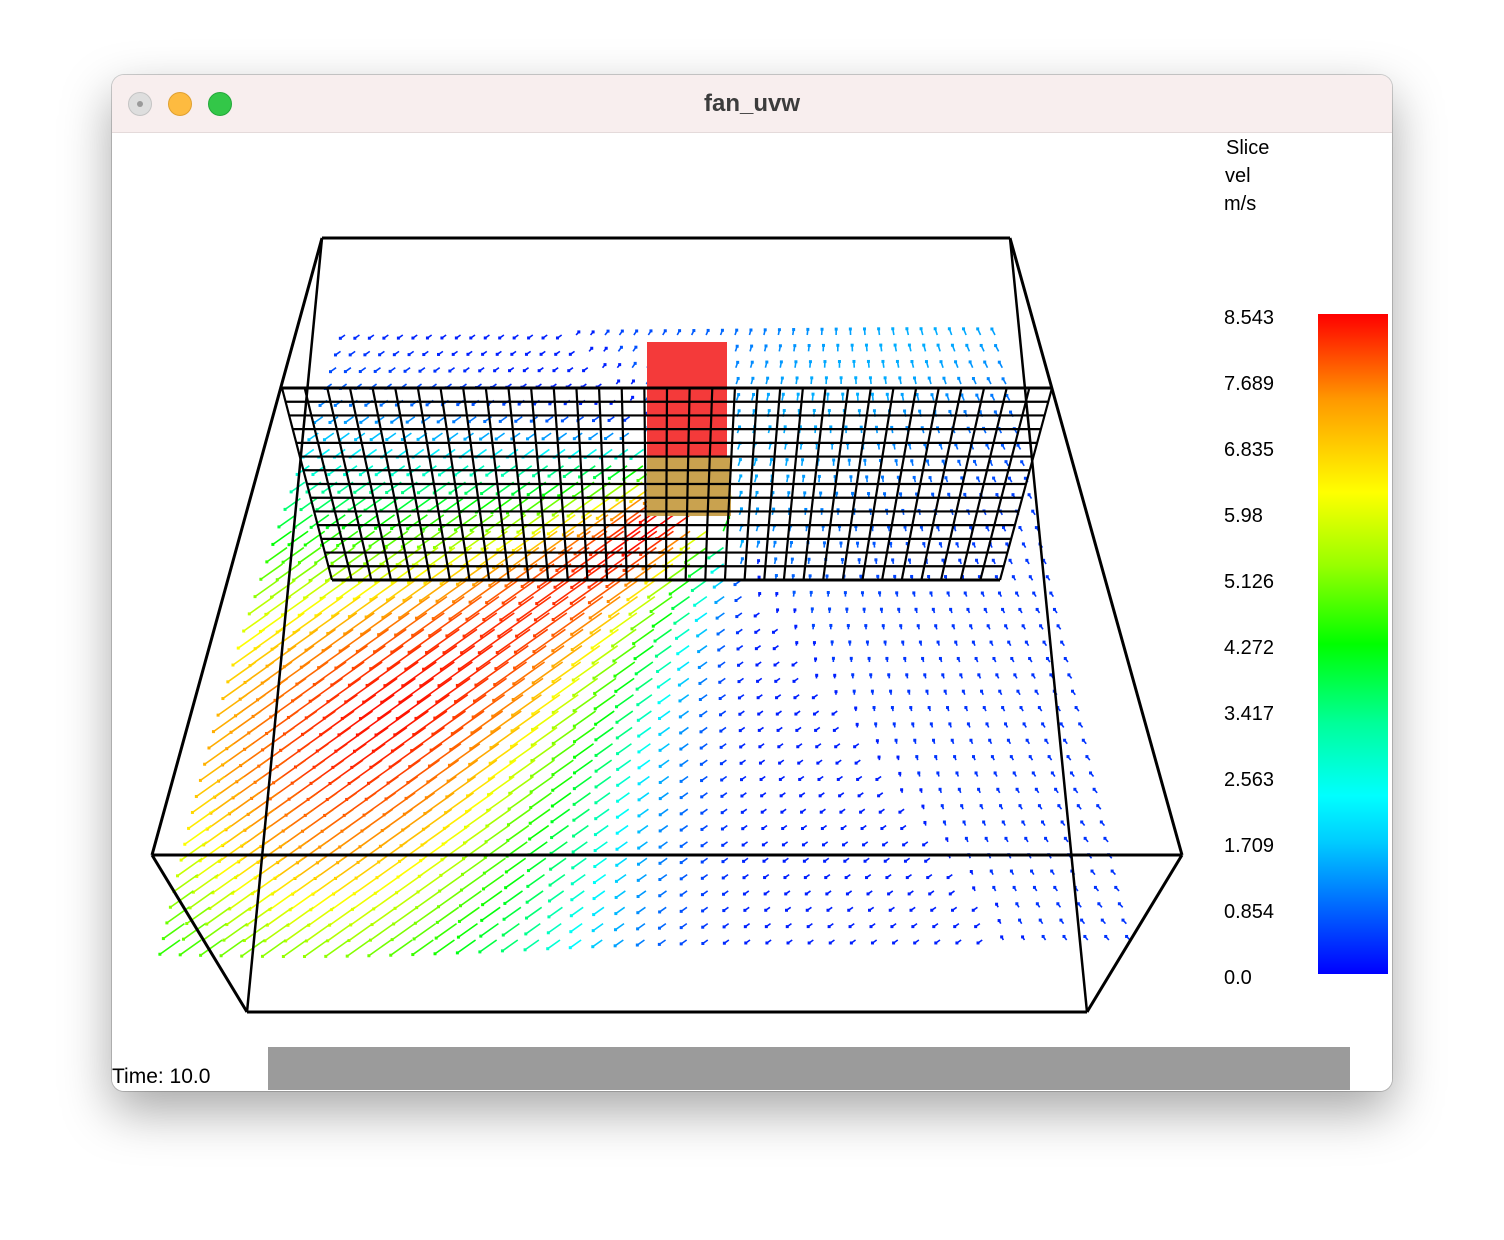 The width and height of the screenshot is (1504, 1240). I want to click on time-slider, so click(809, 1068).